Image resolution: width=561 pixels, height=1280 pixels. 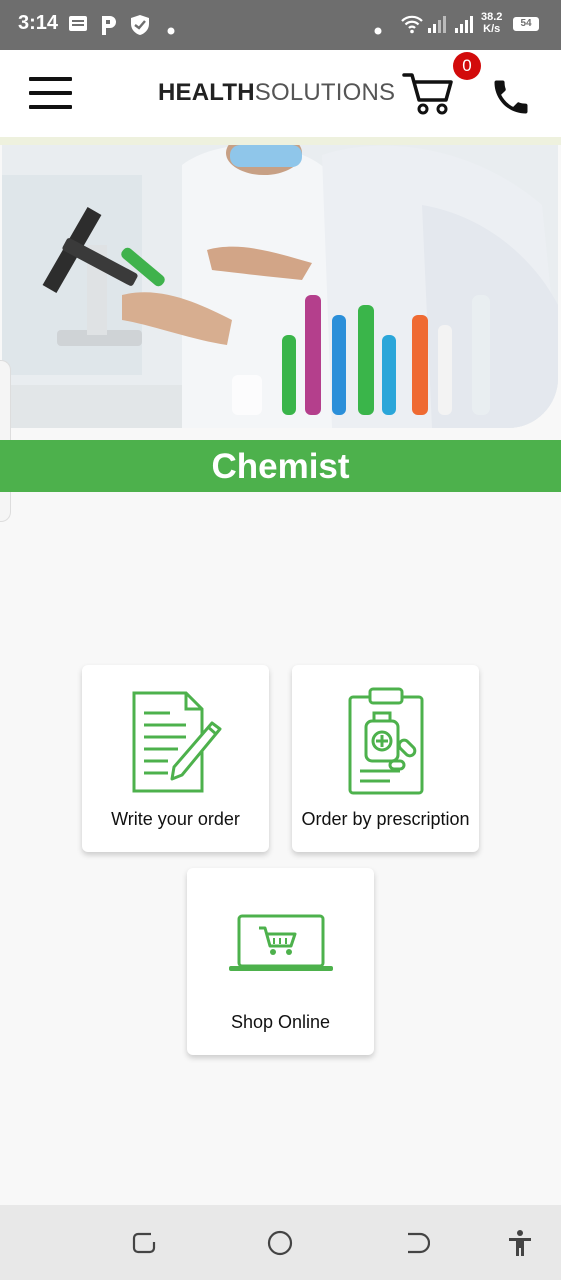 I want to click on app-logo: HEALTHSOLUTIONS, so click(x=276, y=93).